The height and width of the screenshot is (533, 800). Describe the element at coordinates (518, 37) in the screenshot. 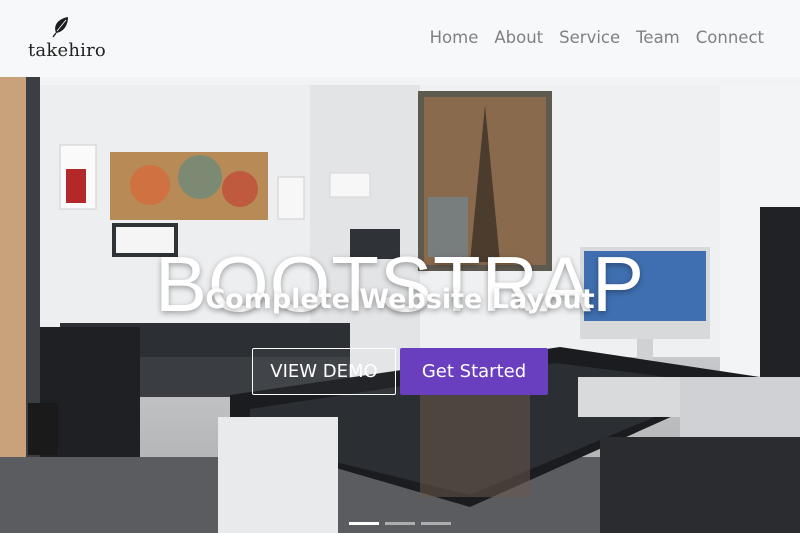

I see `nav-item-about: About` at that location.